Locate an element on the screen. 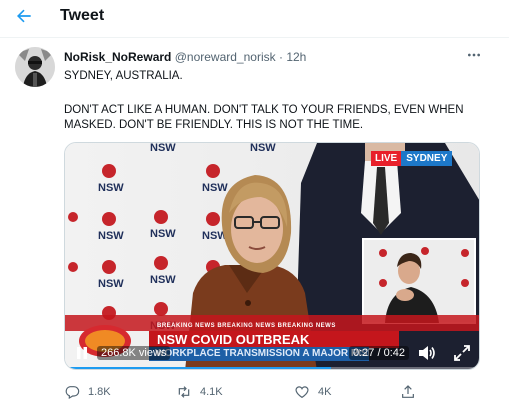 Image resolution: width=509 pixels, height=414 pixels. tweet-author-line: NoRisk_NoReward @noreward_norisk · 12h is located at coordinates (185, 57).